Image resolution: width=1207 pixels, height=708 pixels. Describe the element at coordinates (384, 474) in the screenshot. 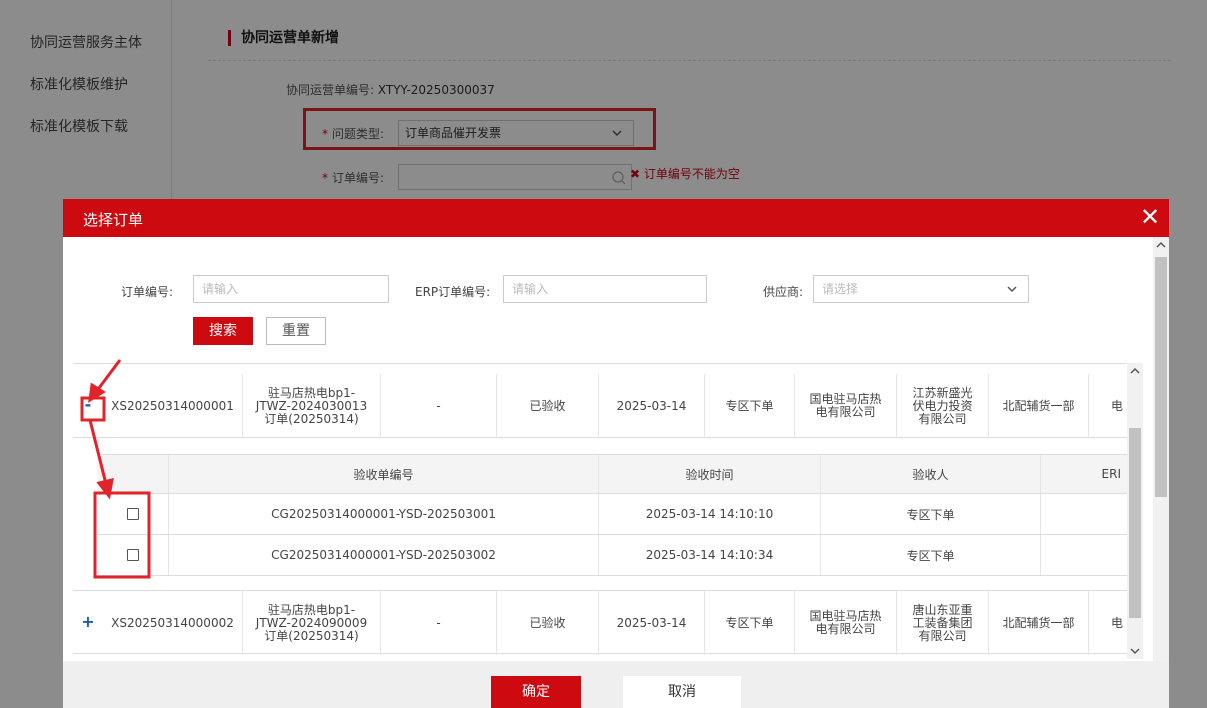

I see `header-receipt-no: 验收单编号` at that location.